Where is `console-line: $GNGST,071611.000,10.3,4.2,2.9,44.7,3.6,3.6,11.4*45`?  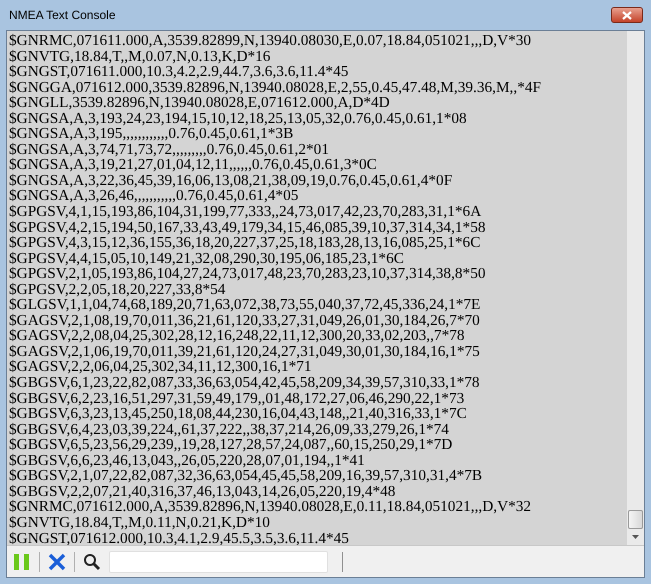 console-line: $GNGST,071611.000,10.3,4.2,2.9,44.7,3.6,3.6,11.4*45 is located at coordinates (178, 72).